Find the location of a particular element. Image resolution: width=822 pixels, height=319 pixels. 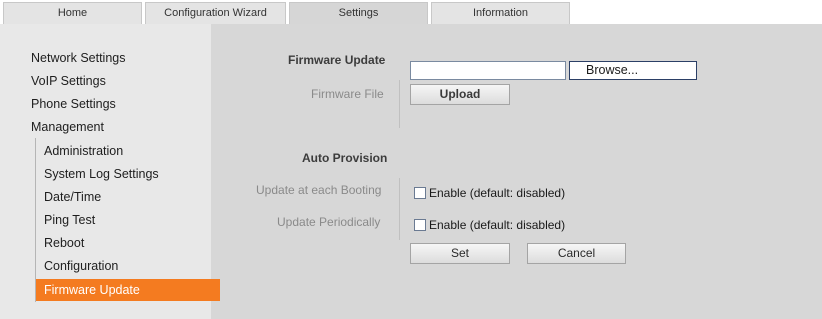

sidebar-subitem-ping-test: Ping Test is located at coordinates (69, 220).